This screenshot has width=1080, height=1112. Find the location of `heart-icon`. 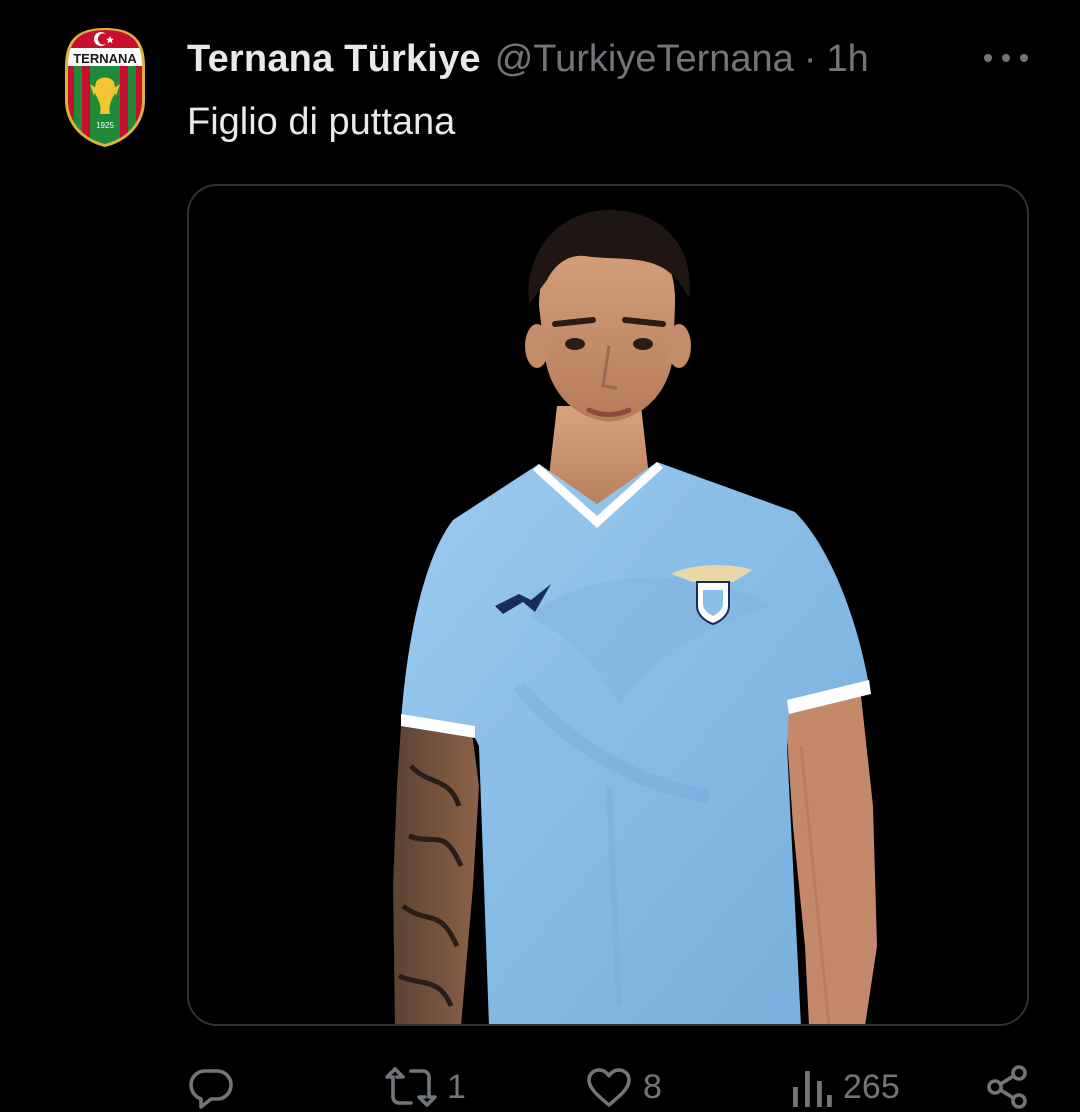

heart-icon is located at coordinates (609, 1087).